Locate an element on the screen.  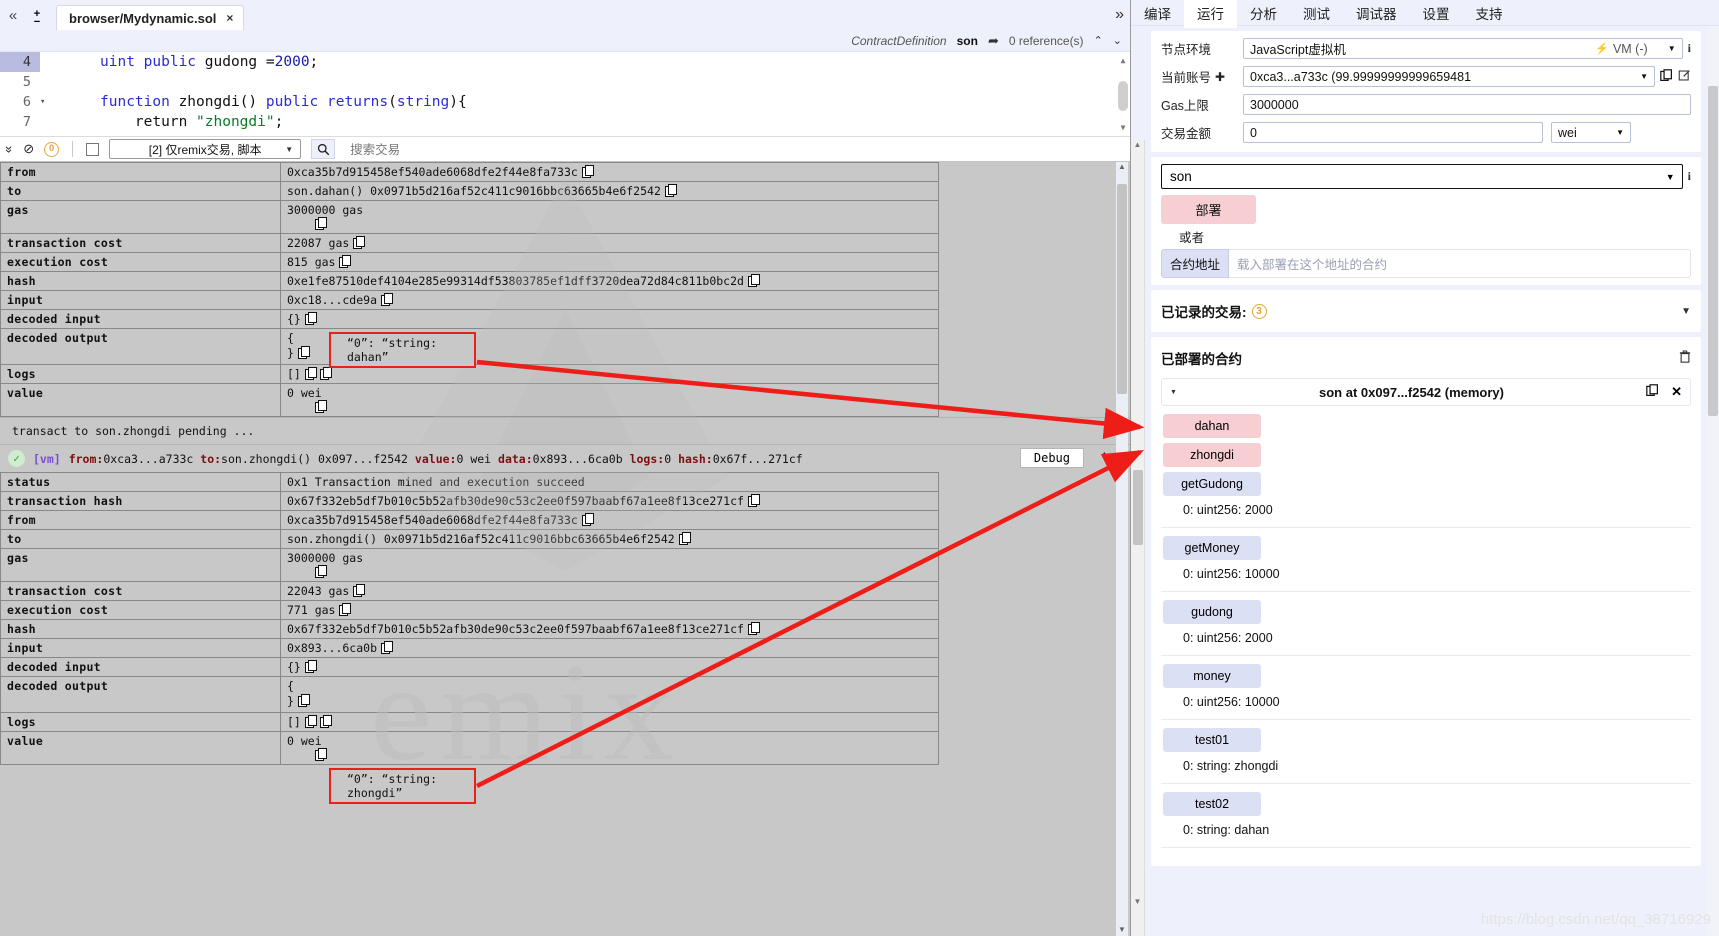
function-button-getMoney: getMoney is located at coordinates (1212, 548).